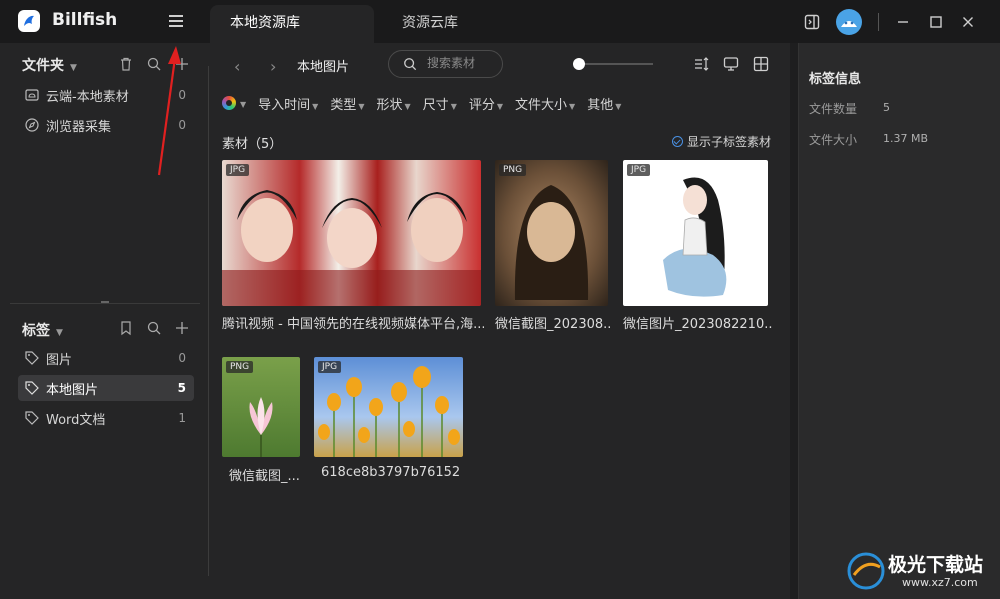 The width and height of the screenshot is (1000, 599). What do you see at coordinates (347, 103) in the screenshot?
I see `filter-type: 类型 ▼` at bounding box center [347, 103].